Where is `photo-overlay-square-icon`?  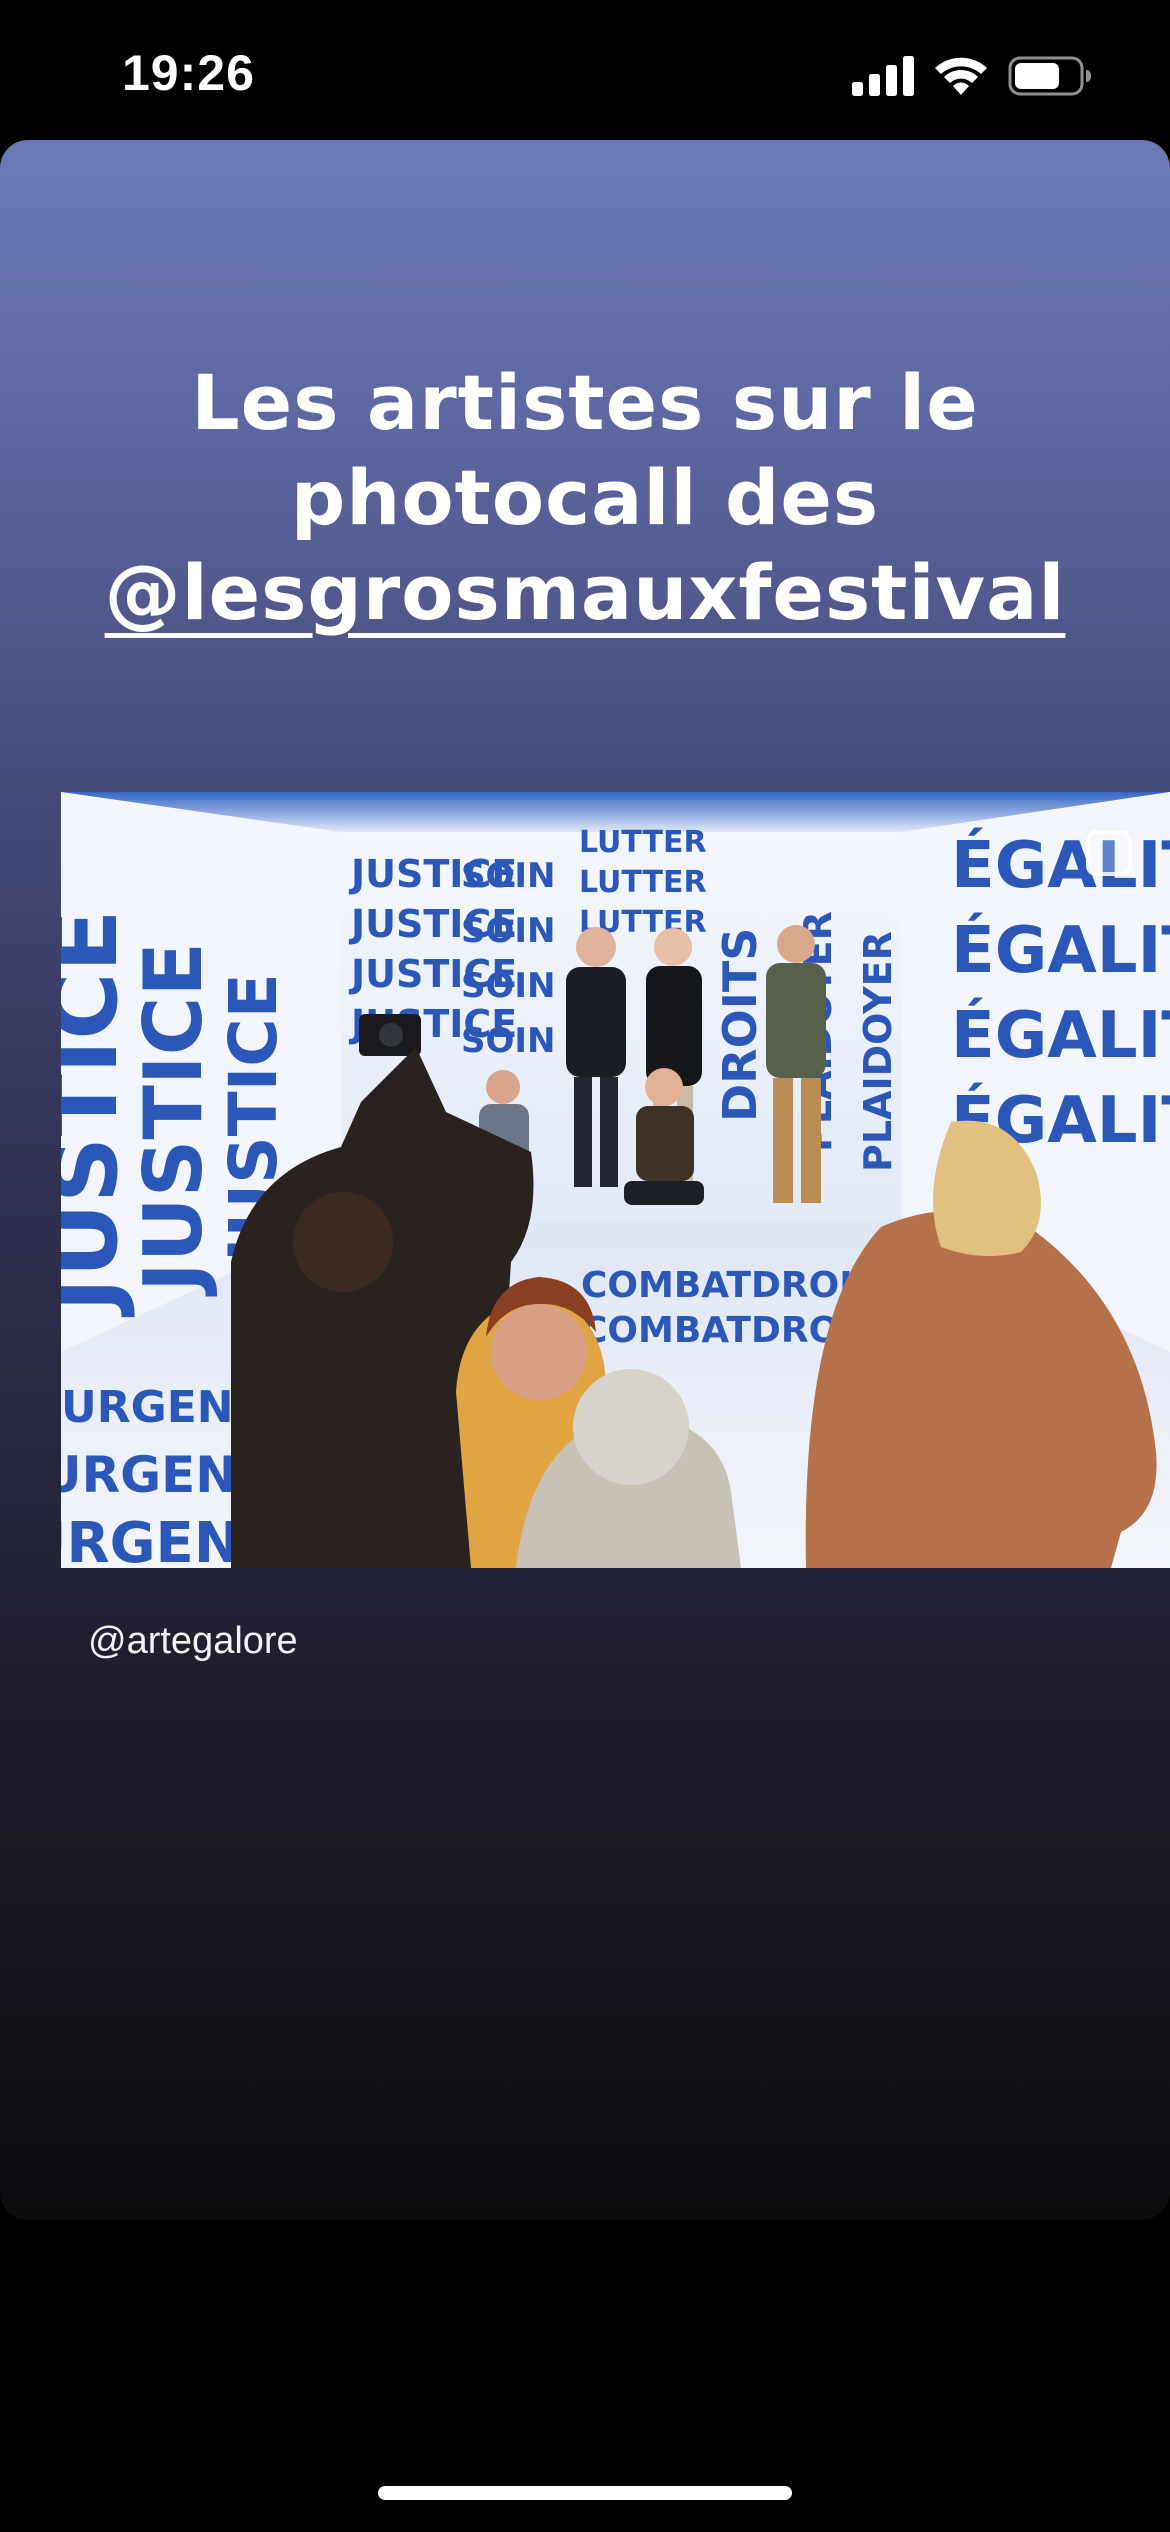 photo-overlay-square-icon is located at coordinates (1109, 853).